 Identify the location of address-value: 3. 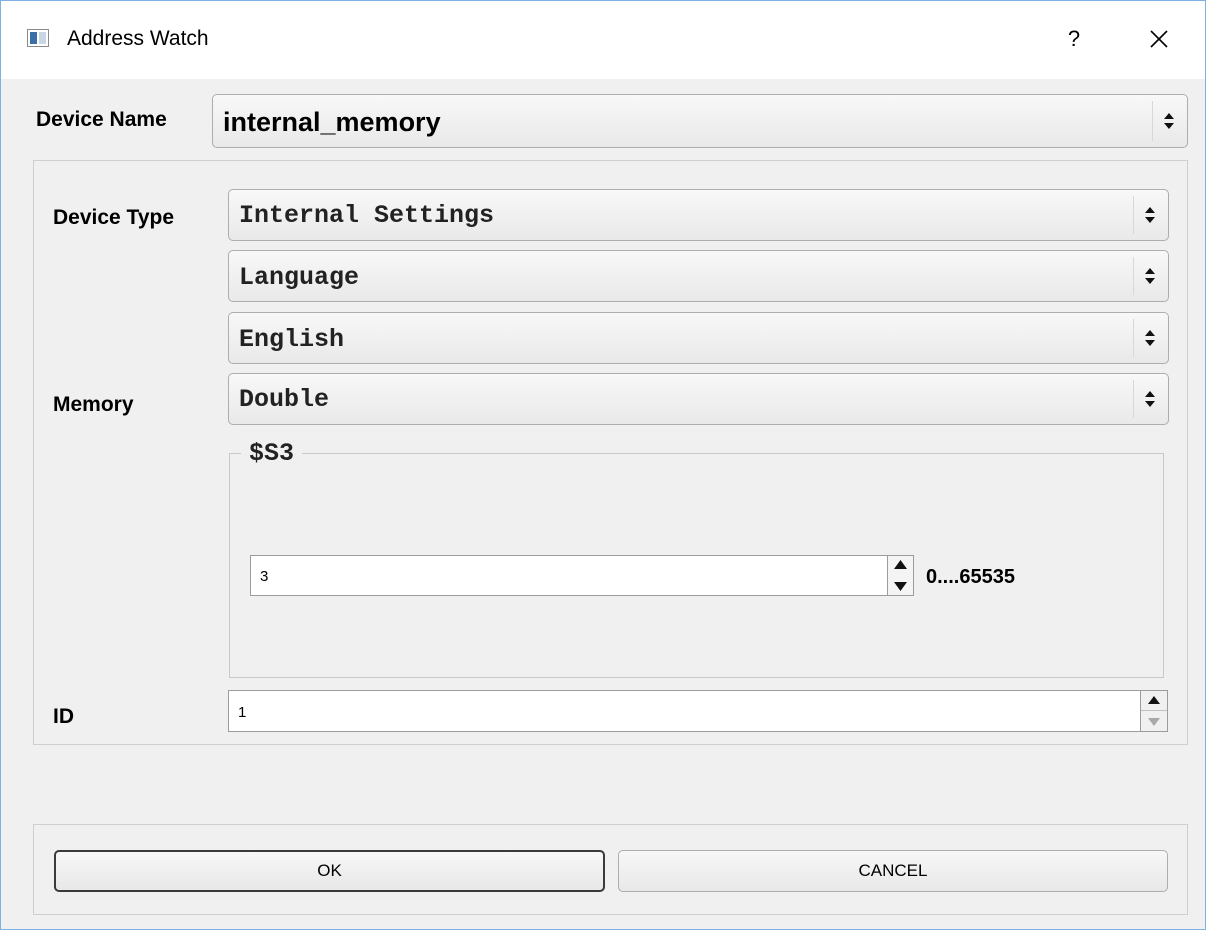
(264, 576).